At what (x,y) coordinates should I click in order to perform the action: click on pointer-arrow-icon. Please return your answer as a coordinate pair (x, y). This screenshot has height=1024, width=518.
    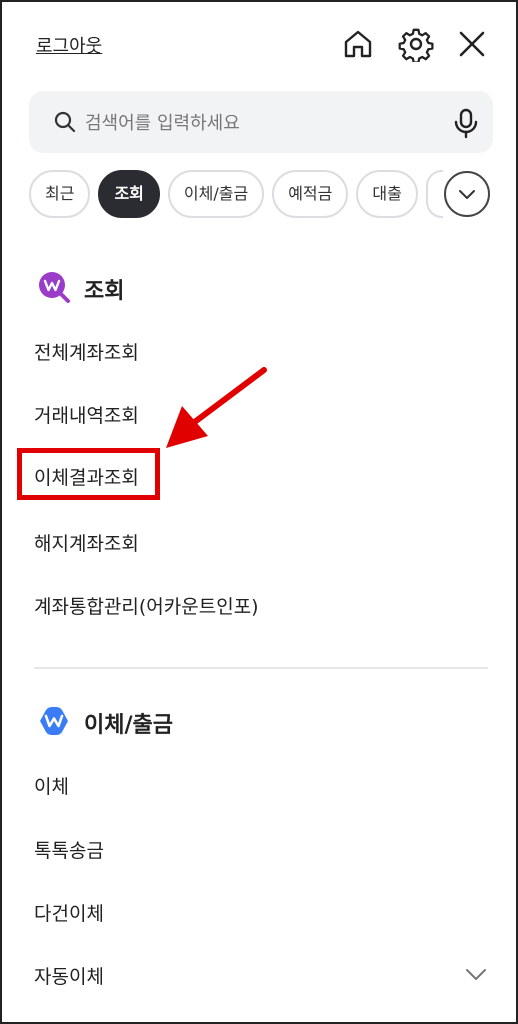
    Looking at the image, I should click on (216, 407).